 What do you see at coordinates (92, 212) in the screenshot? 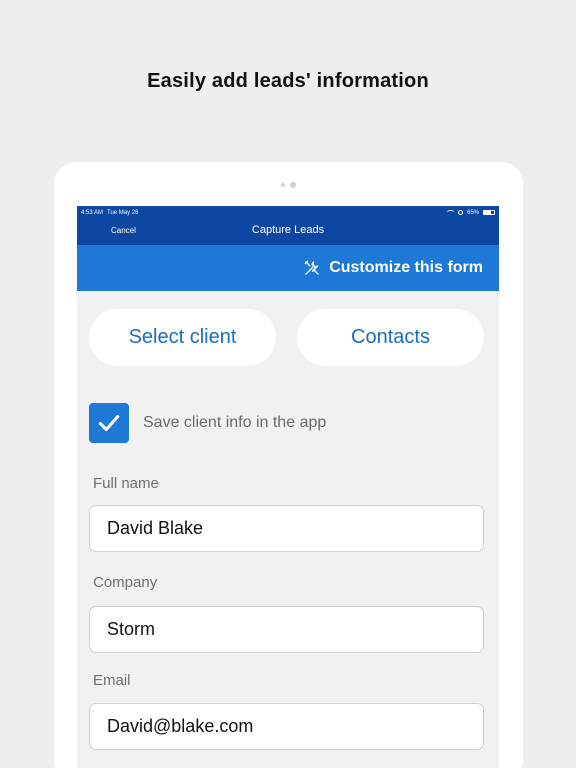
I see `status-time: 4:53 AM` at bounding box center [92, 212].